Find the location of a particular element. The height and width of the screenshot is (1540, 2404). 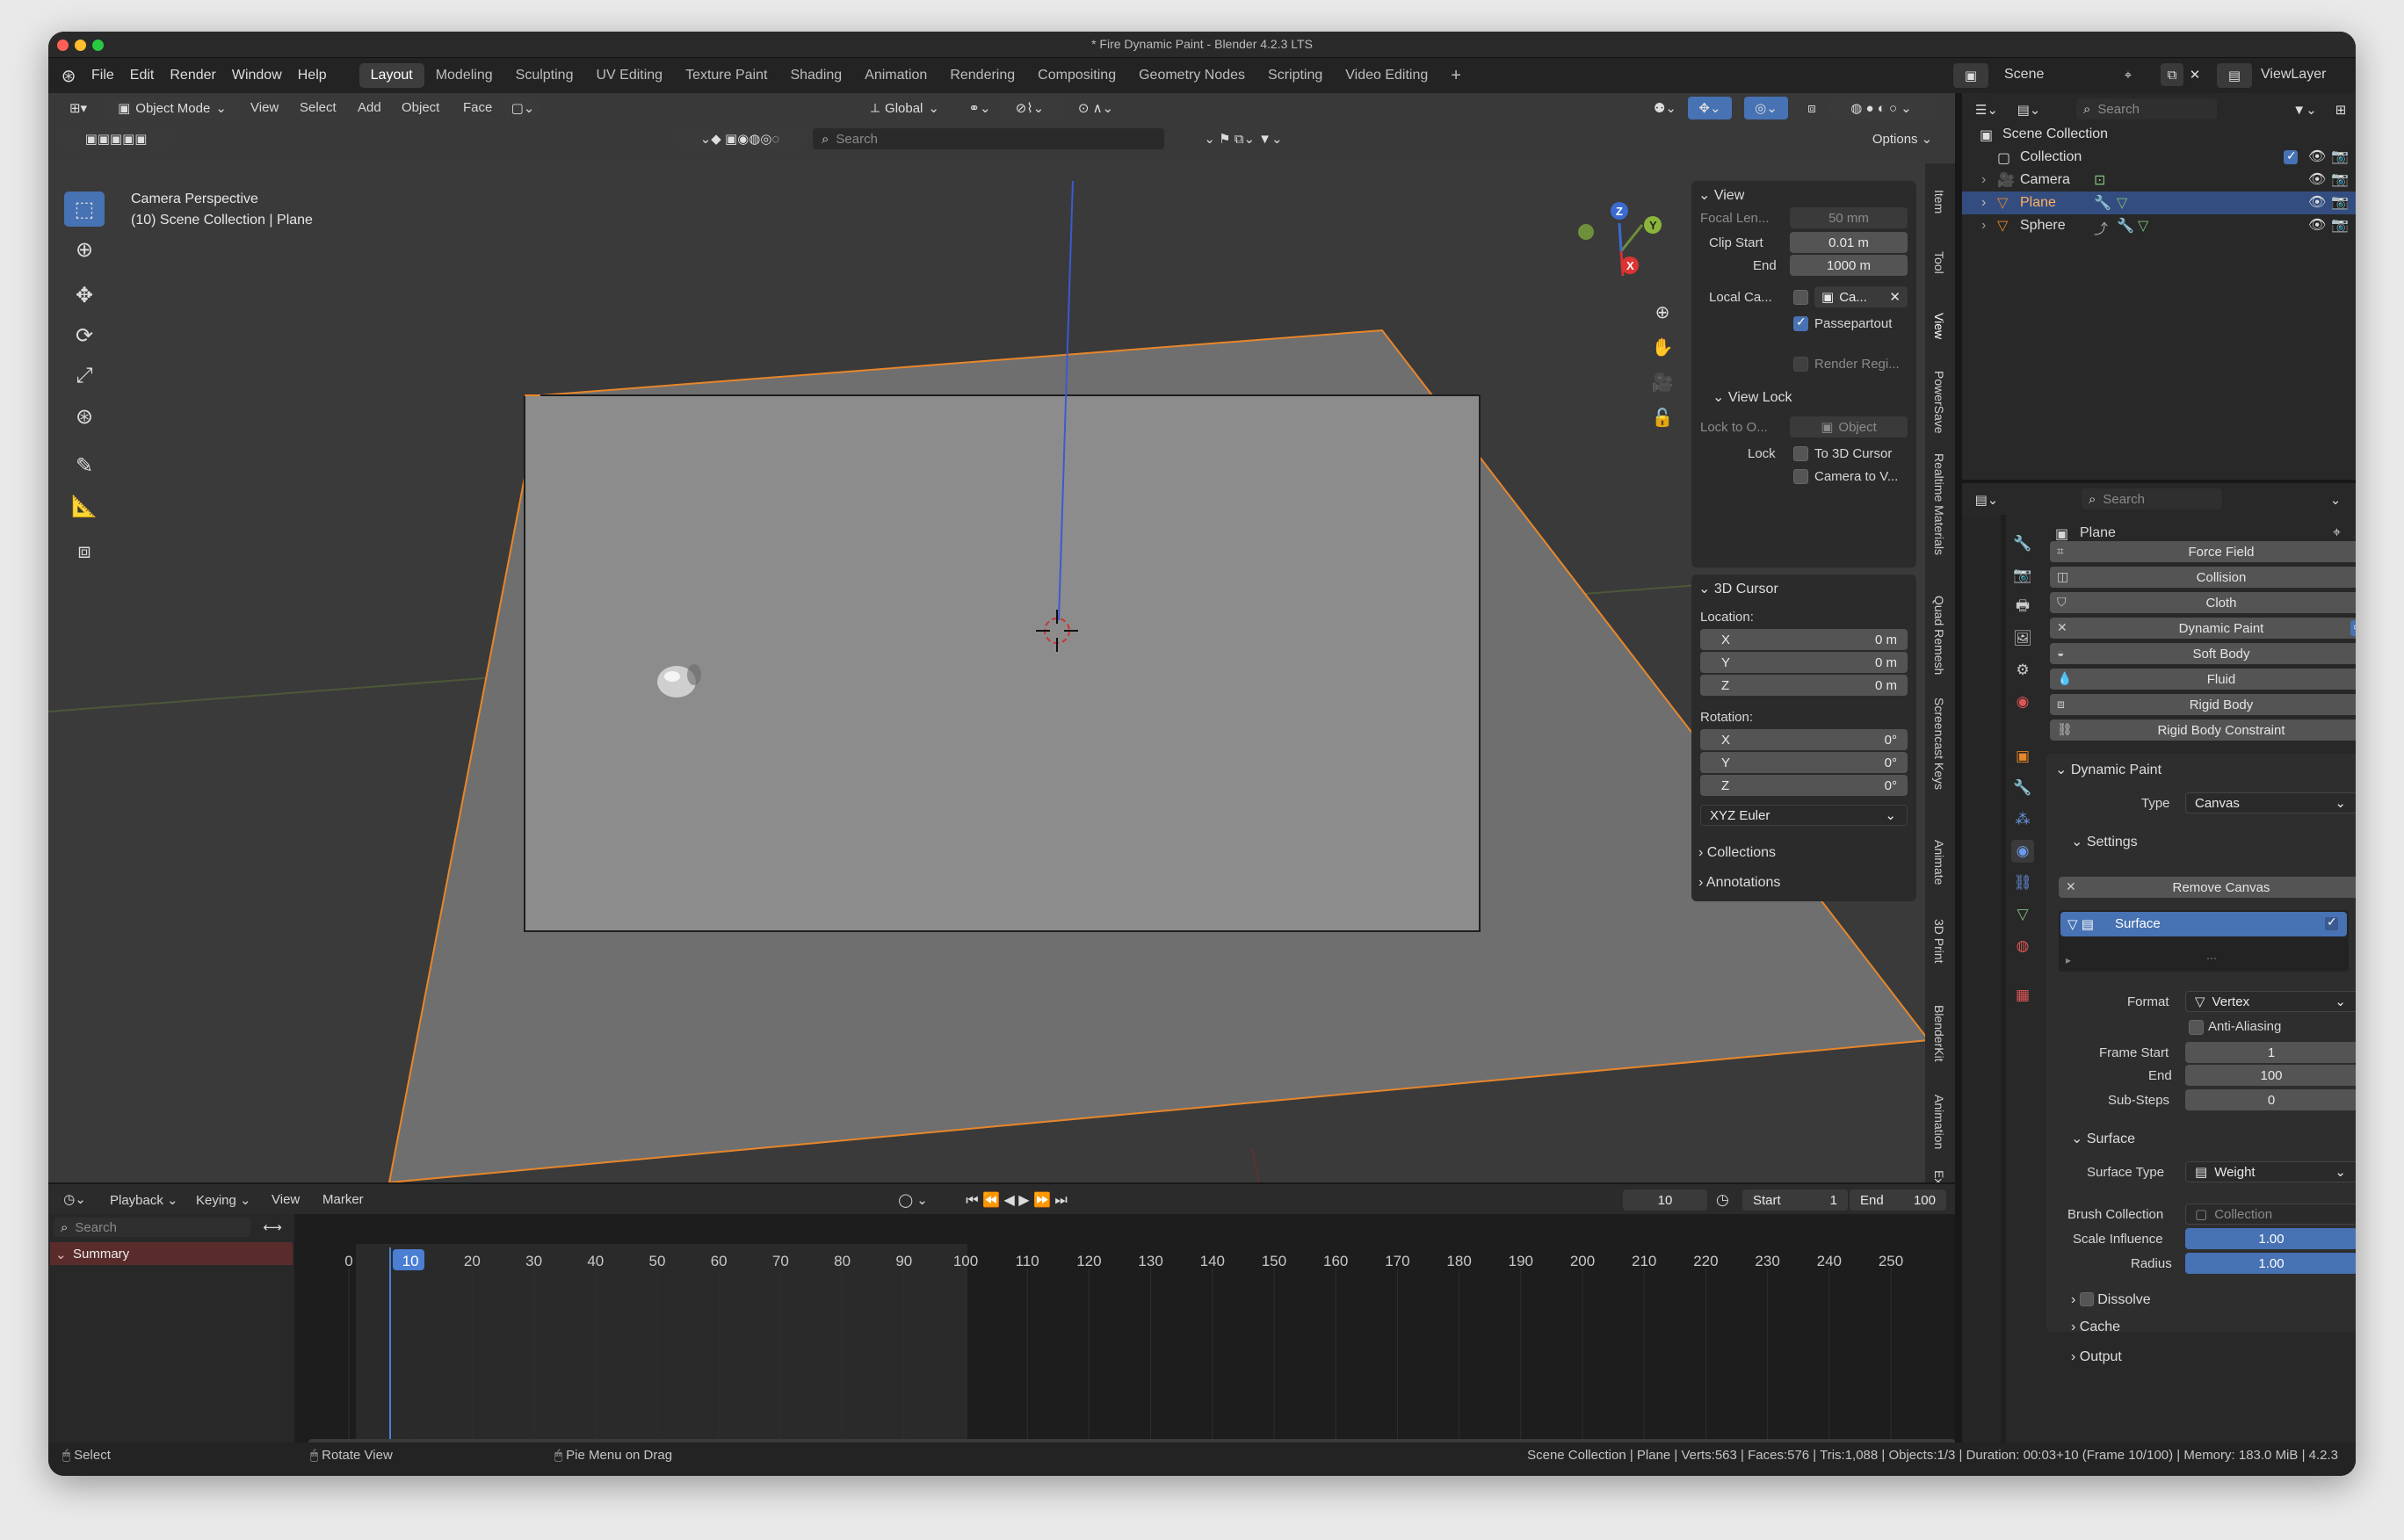

measure-tool-icon: 📐 is located at coordinates (84, 506).